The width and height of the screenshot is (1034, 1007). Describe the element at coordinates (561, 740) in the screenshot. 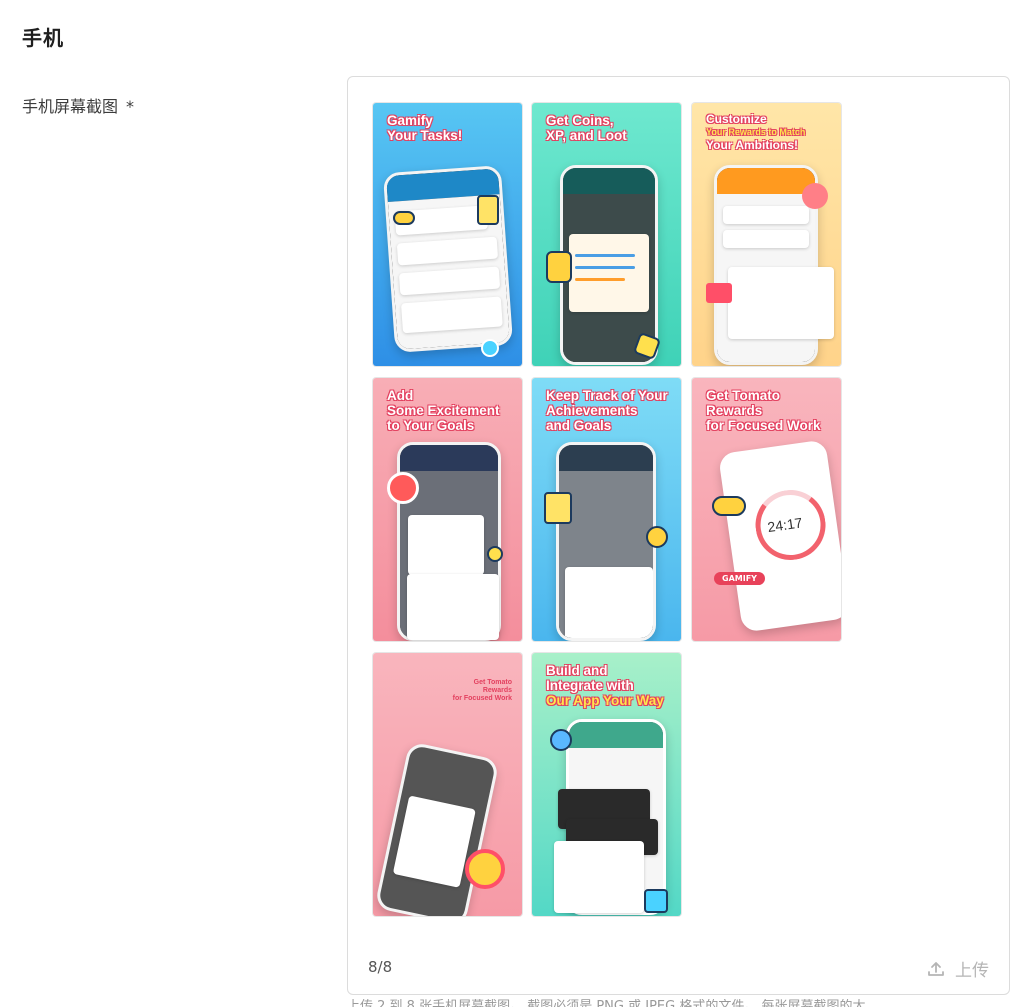

I see `gear-icon` at that location.